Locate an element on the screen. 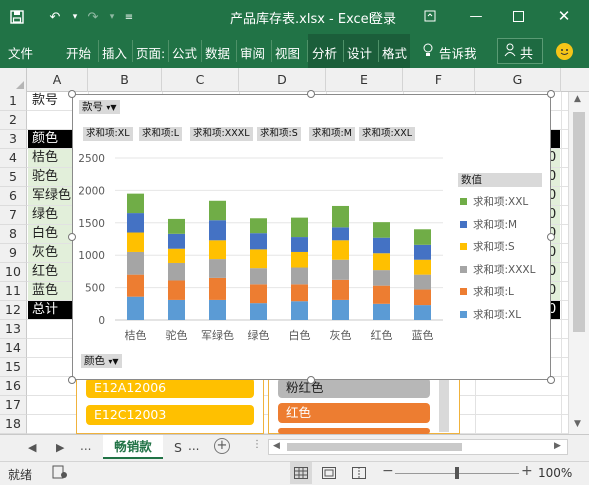  macro-record-icon is located at coordinates (60, 473).